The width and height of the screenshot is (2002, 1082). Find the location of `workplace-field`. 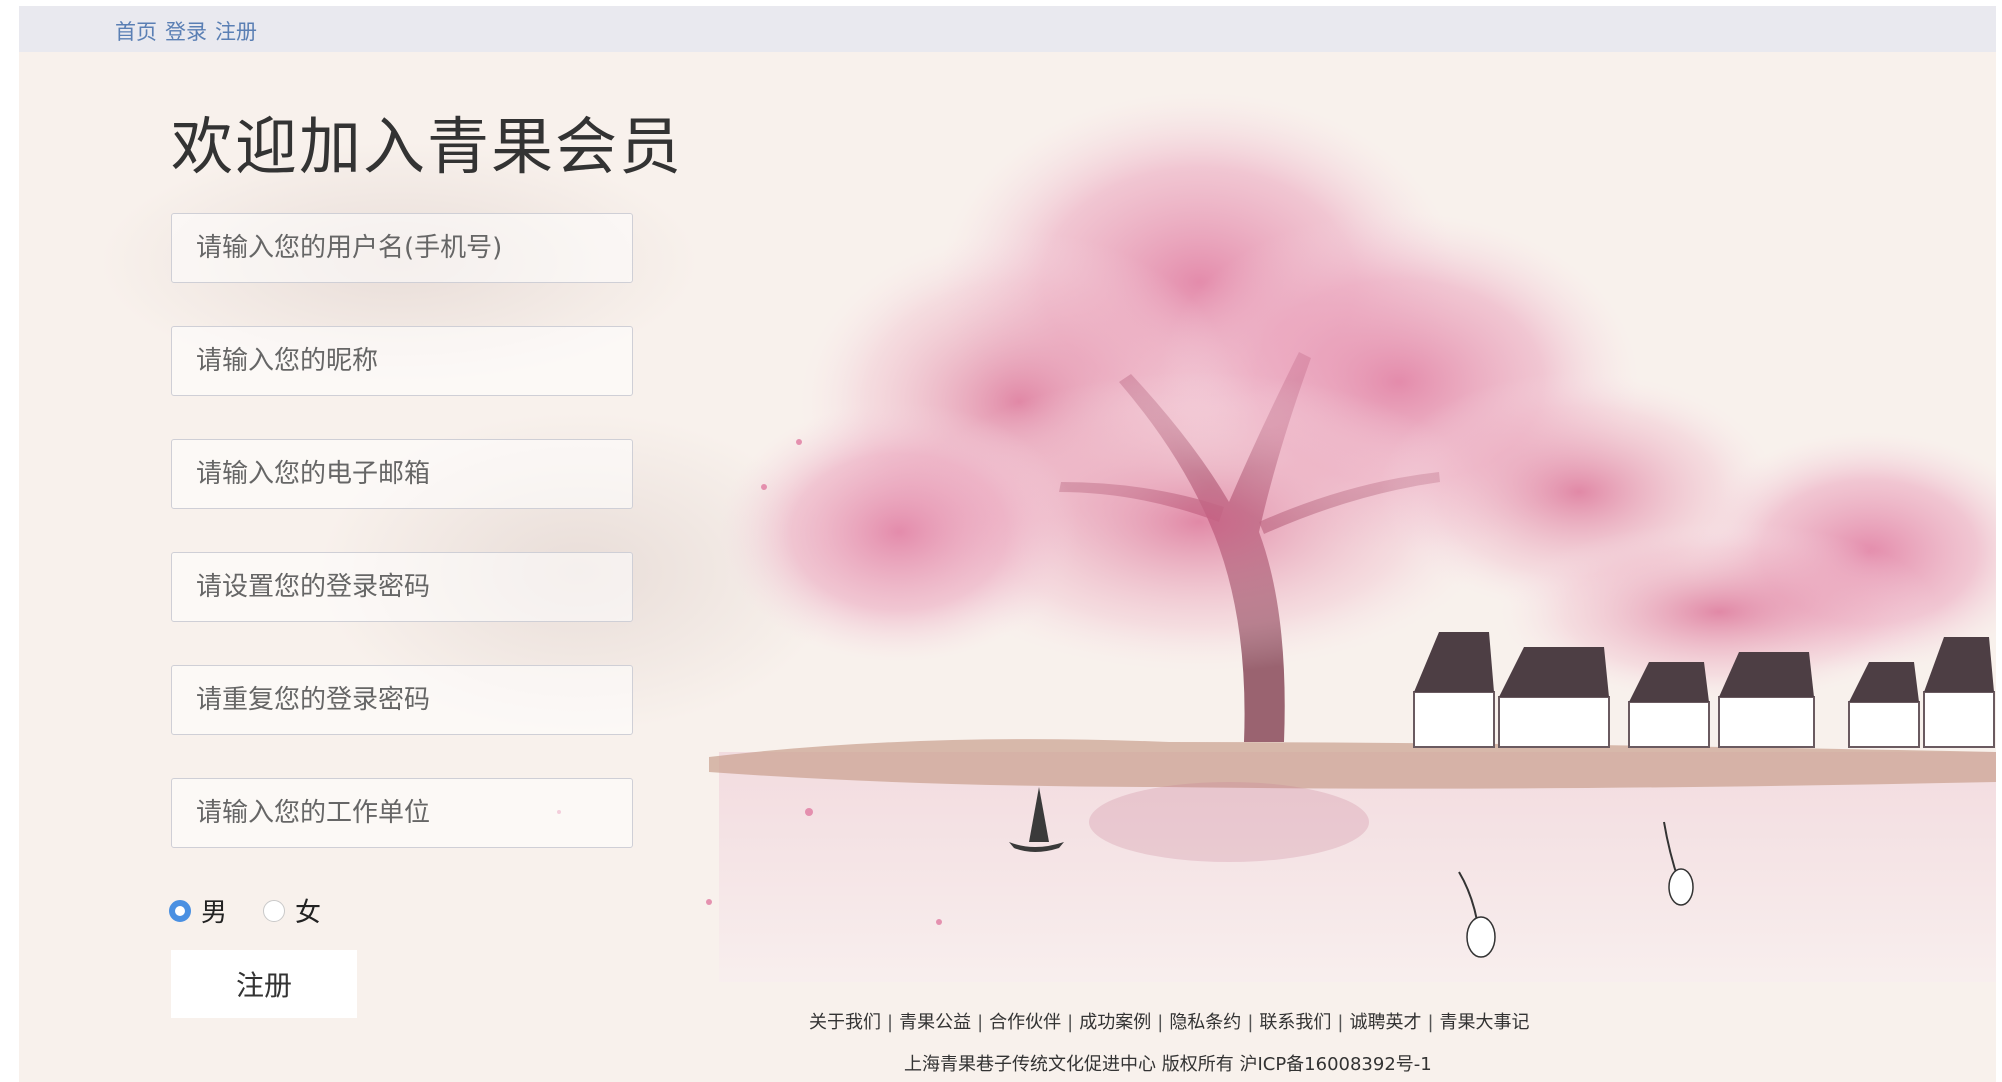

workplace-field is located at coordinates (402, 813).